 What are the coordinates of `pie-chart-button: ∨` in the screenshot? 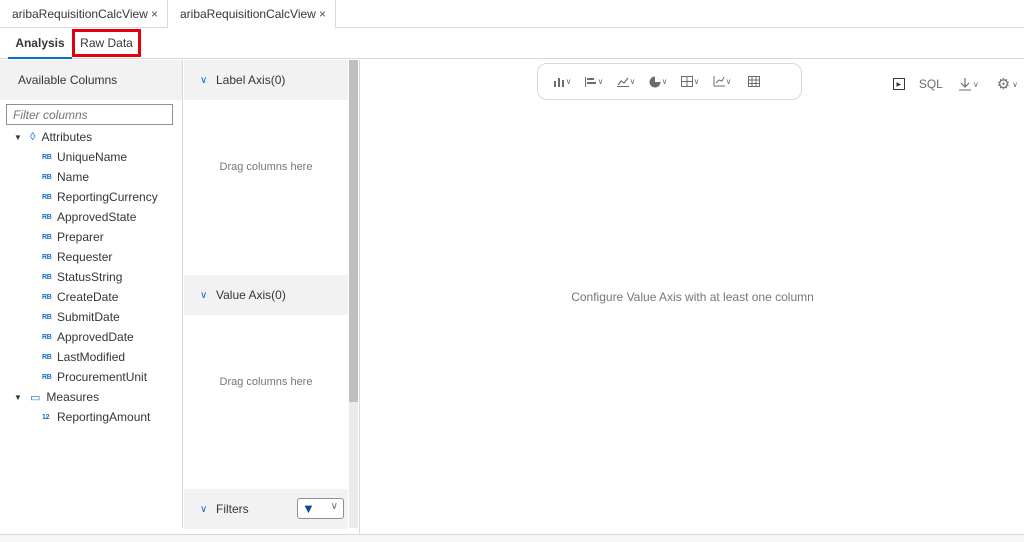 It's located at (658, 82).